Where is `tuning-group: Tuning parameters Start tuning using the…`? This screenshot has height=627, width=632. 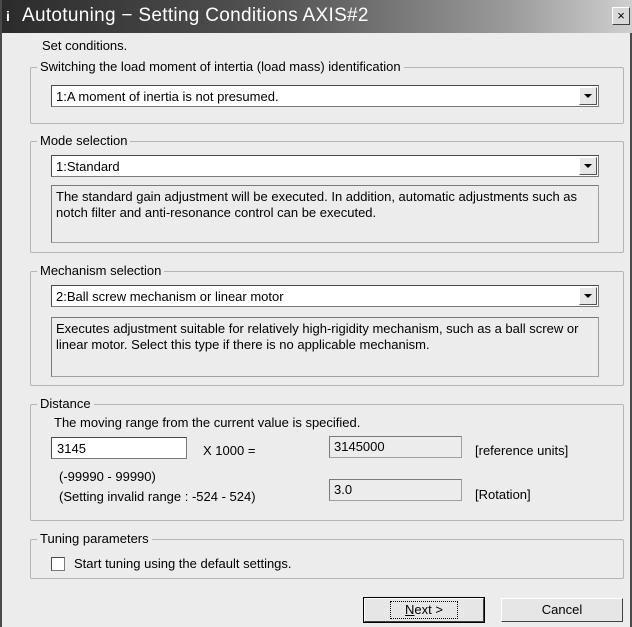
tuning-group: Tuning parameters Start tuning using the… is located at coordinates (327, 555).